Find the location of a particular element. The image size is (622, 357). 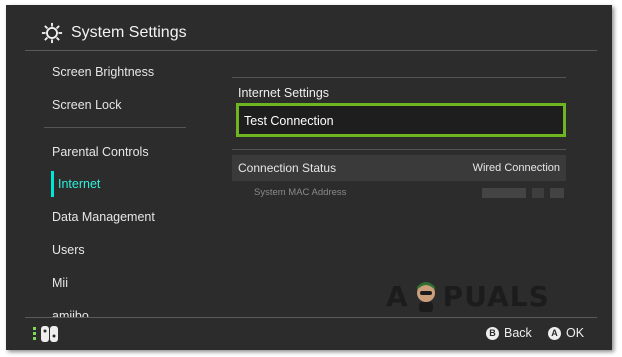

back-button: B Back is located at coordinates (509, 333).